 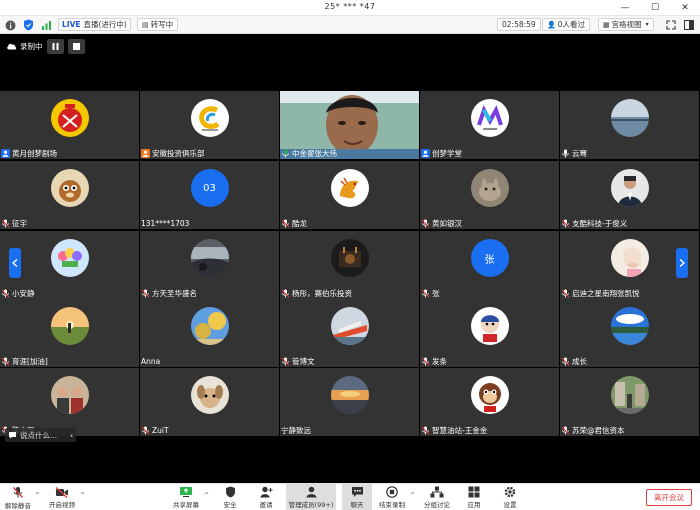 I want to click on participant-tile: 宁静致远, so click(x=349, y=402).